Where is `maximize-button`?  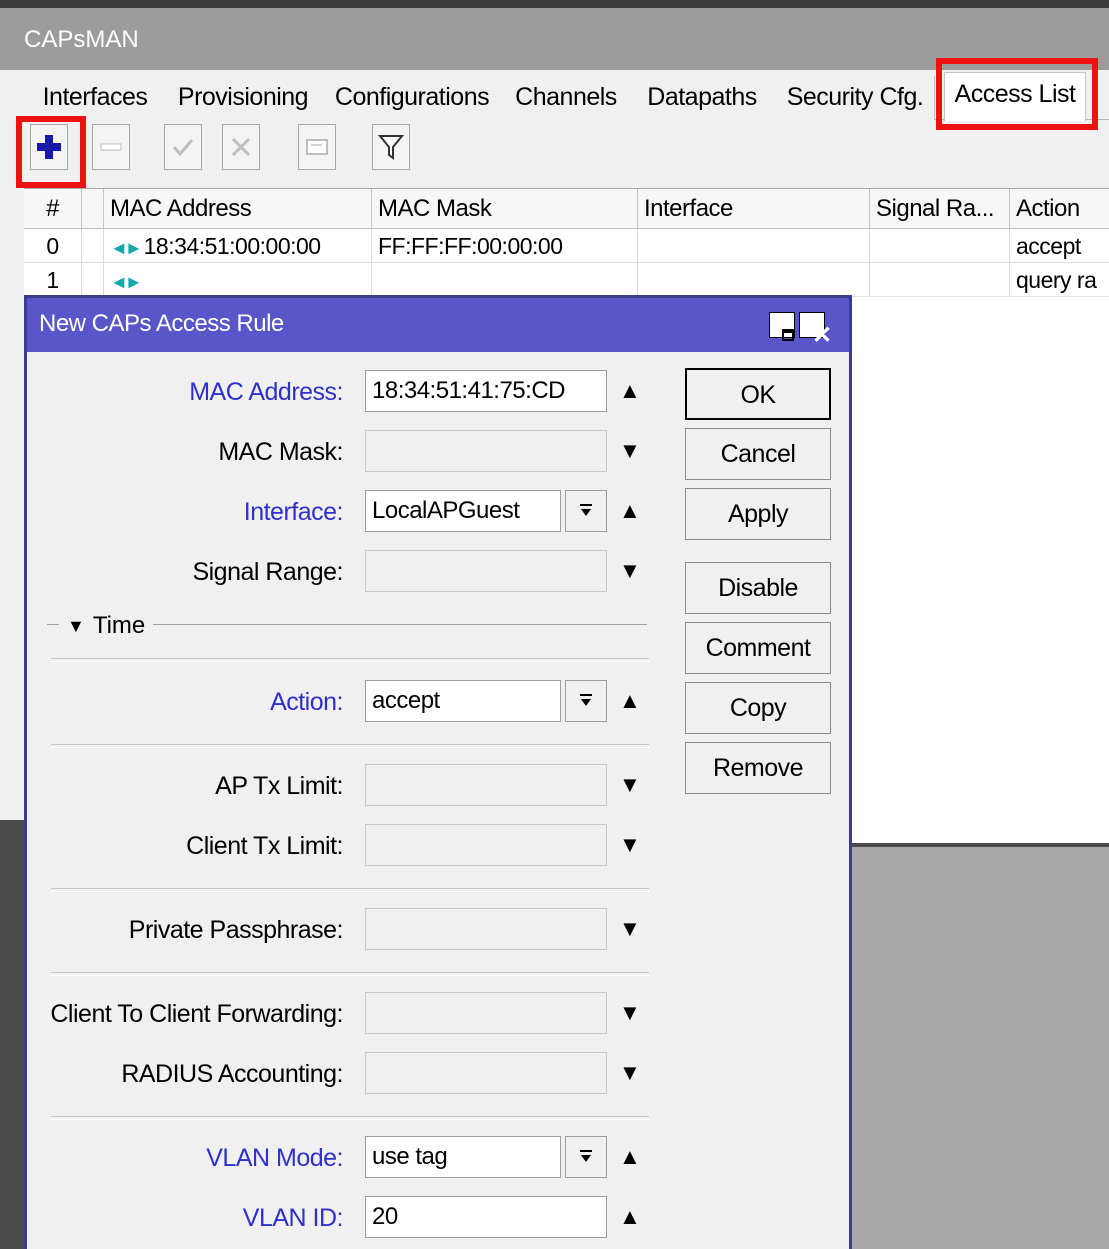
maximize-button is located at coordinates (782, 326).